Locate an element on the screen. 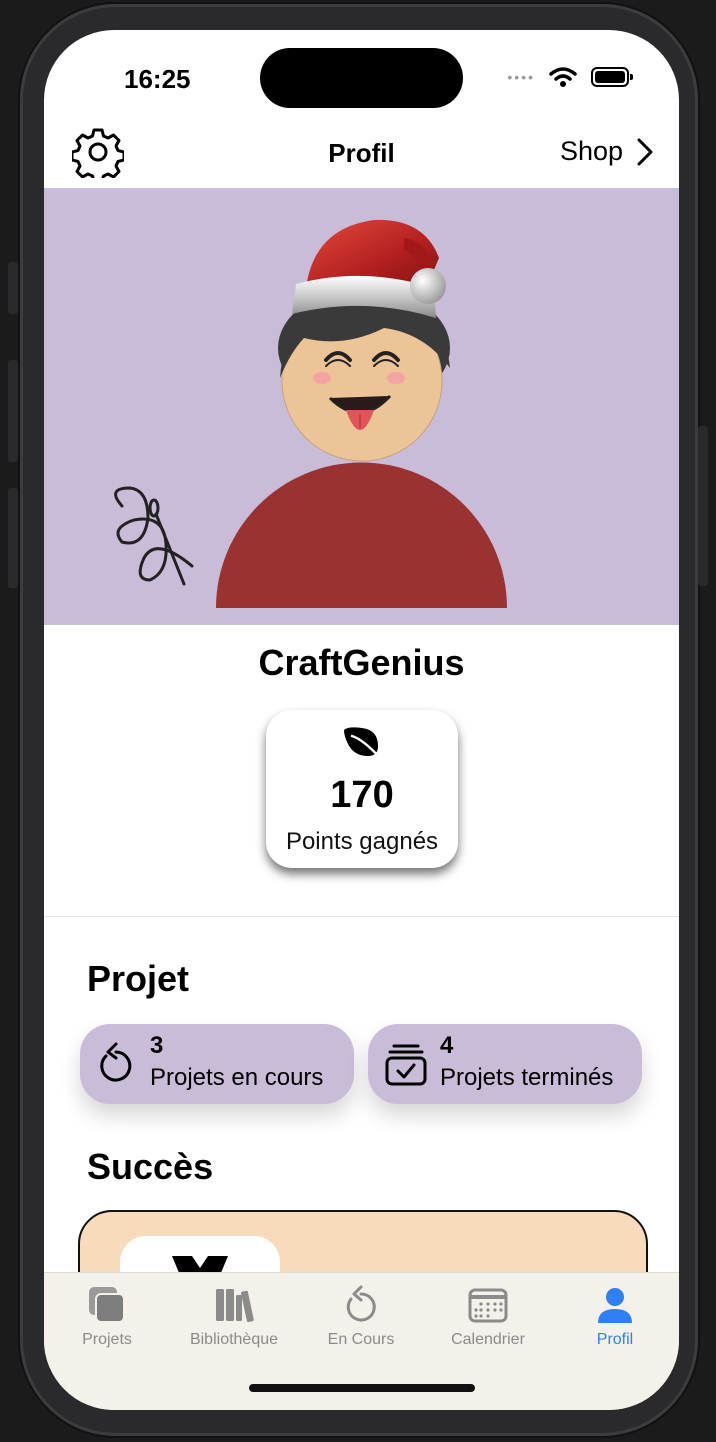 The width and height of the screenshot is (716, 1442). power-button is located at coordinates (703, 506).